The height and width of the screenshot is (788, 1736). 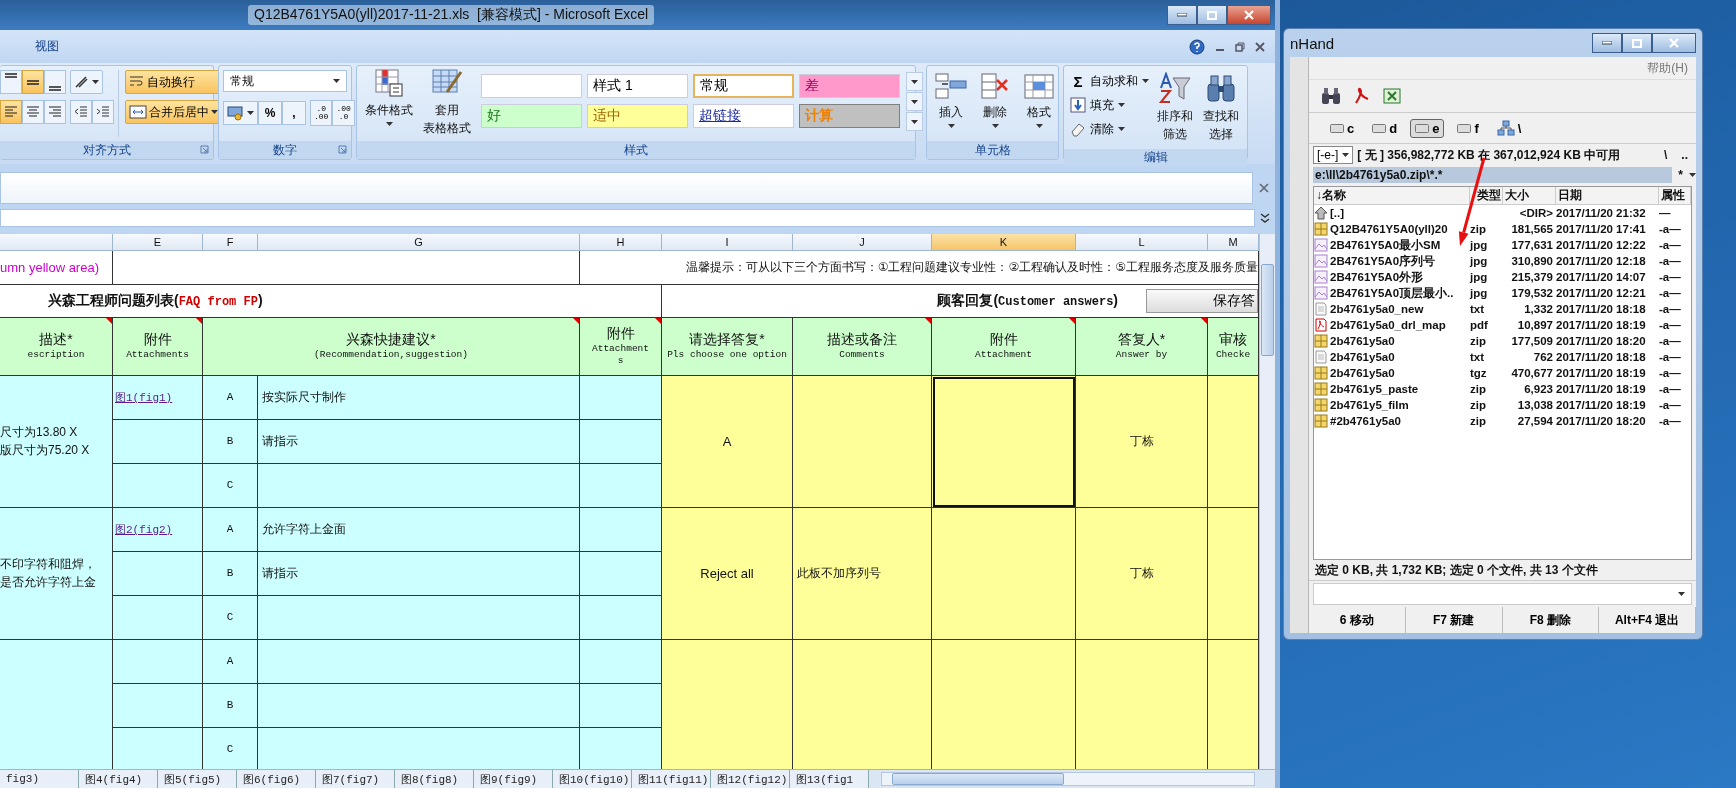 I want to click on formula-field, so click(x=627, y=218).